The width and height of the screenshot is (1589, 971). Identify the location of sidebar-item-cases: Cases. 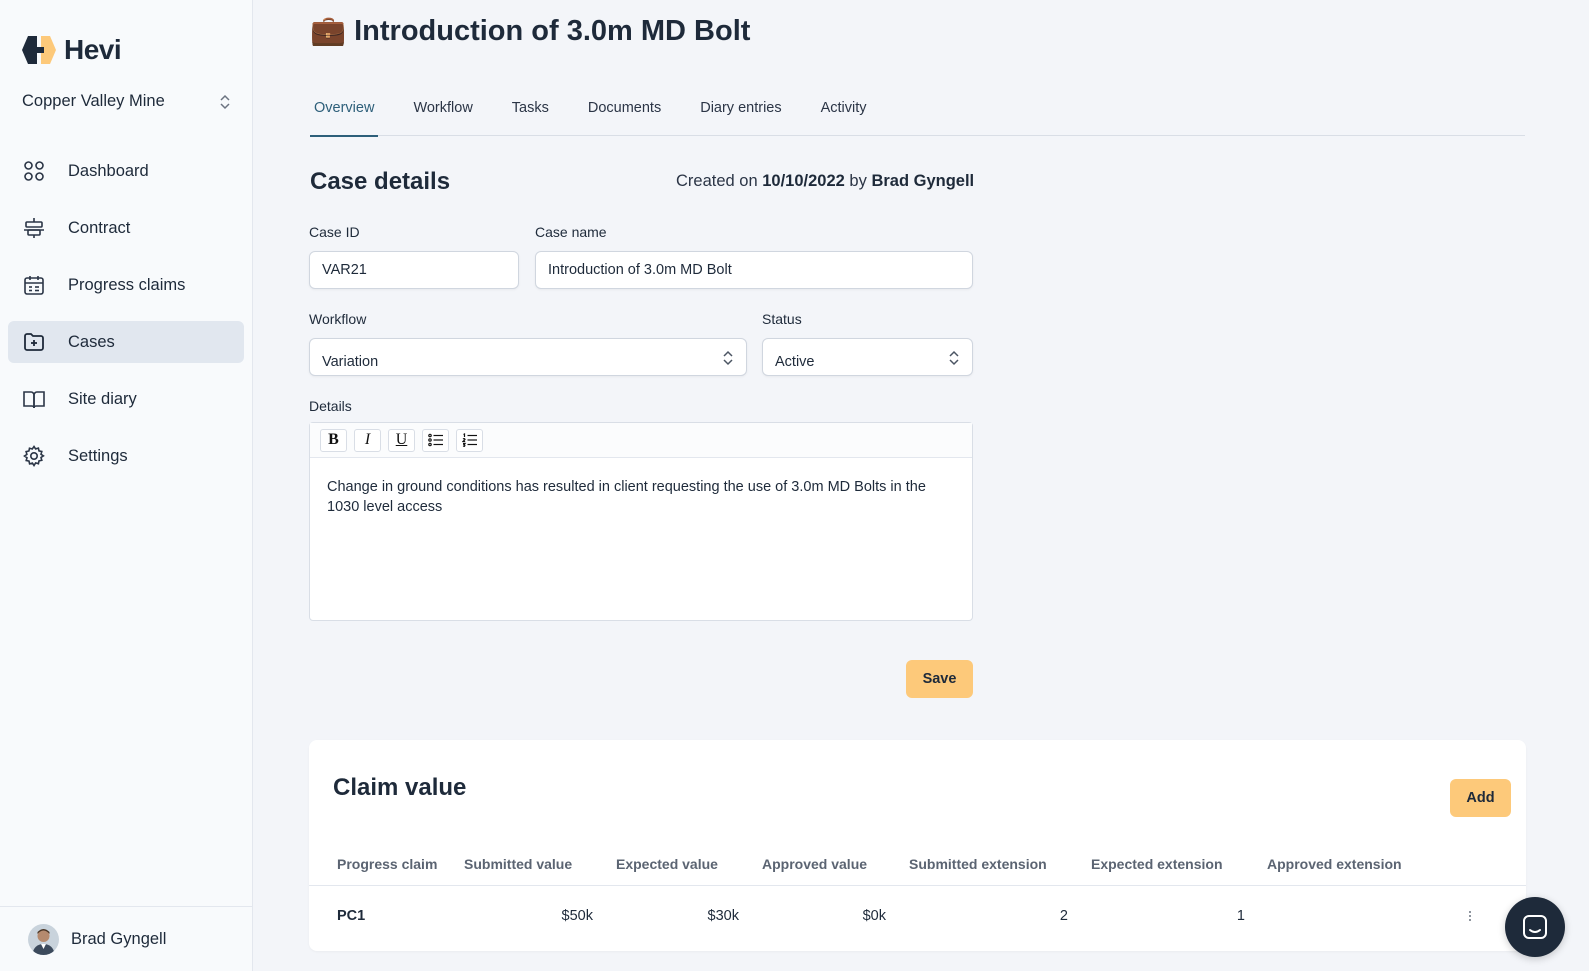
(126, 342).